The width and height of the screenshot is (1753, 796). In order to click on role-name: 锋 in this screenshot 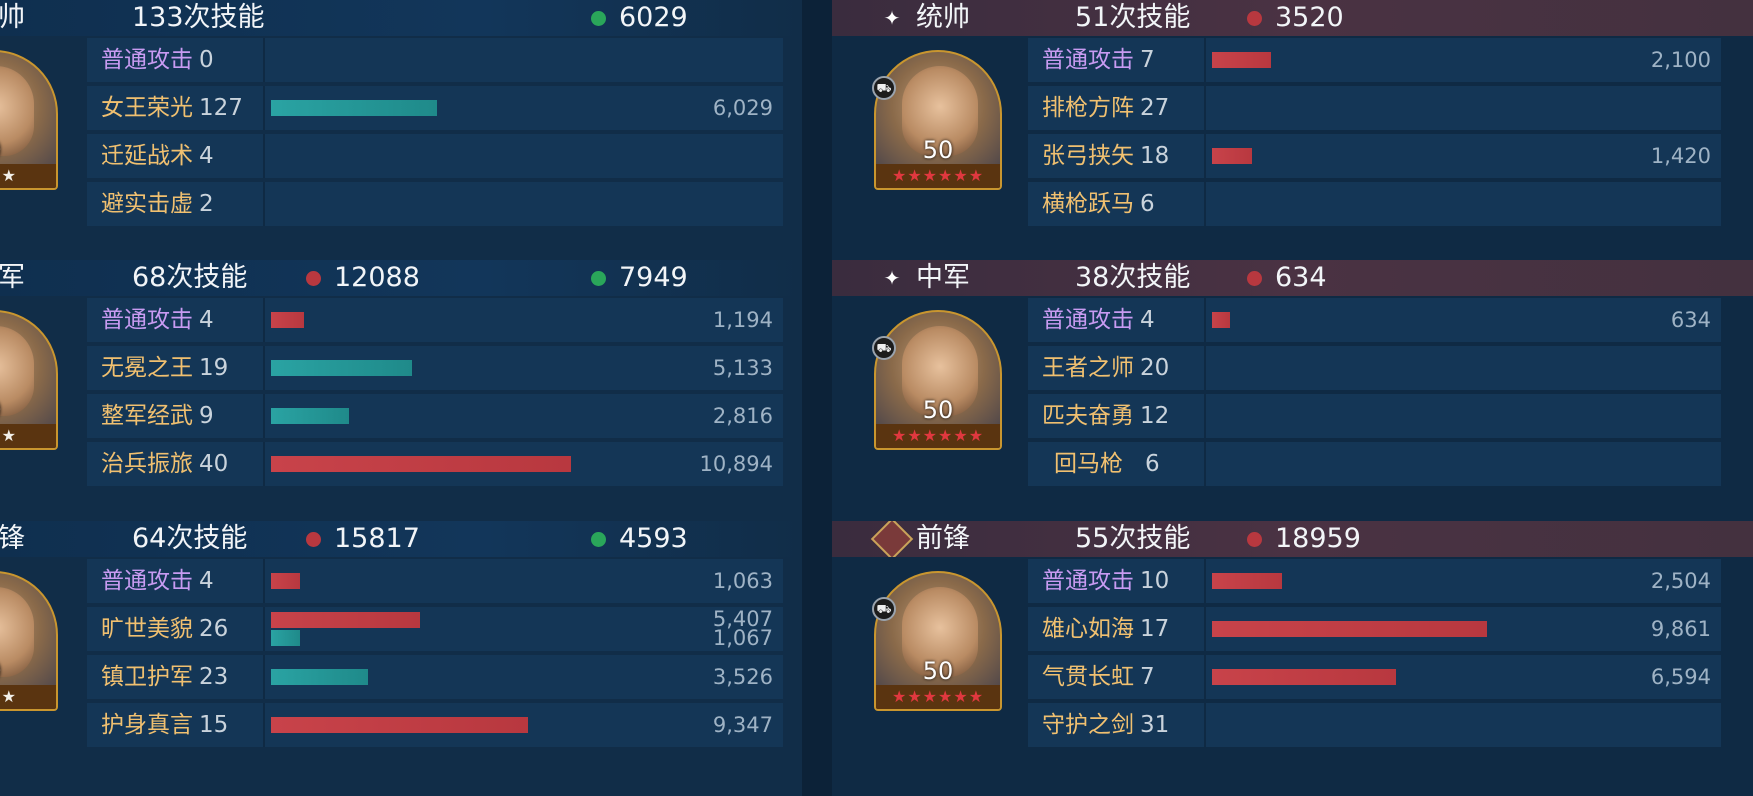, I will do `click(12, 538)`.